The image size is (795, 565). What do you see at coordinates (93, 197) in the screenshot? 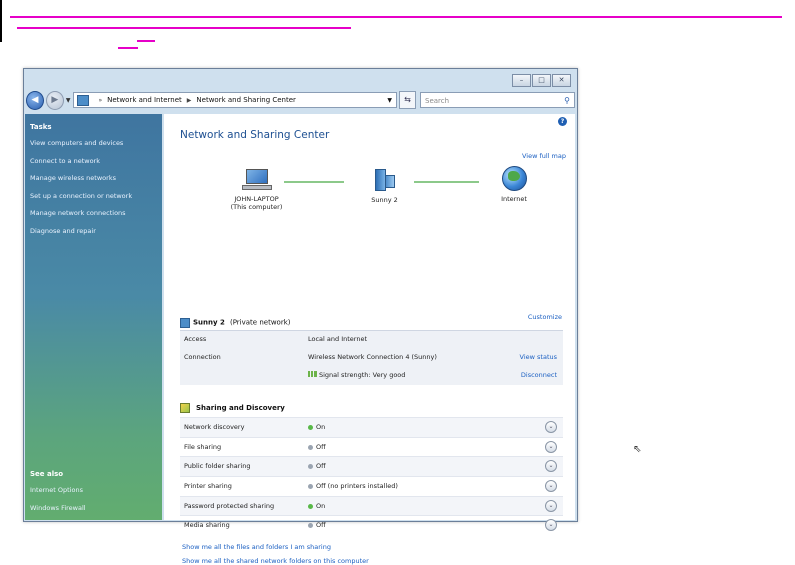
I see `task-setup-connection: Set up a connection or network` at bounding box center [93, 197].